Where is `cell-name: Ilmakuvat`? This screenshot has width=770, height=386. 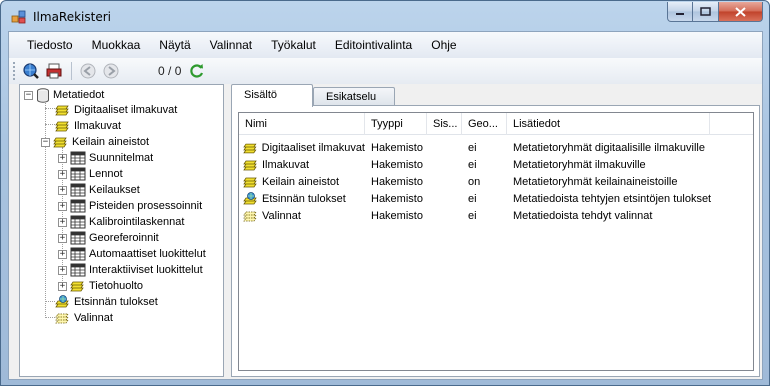
cell-name: Ilmakuvat is located at coordinates (302, 165).